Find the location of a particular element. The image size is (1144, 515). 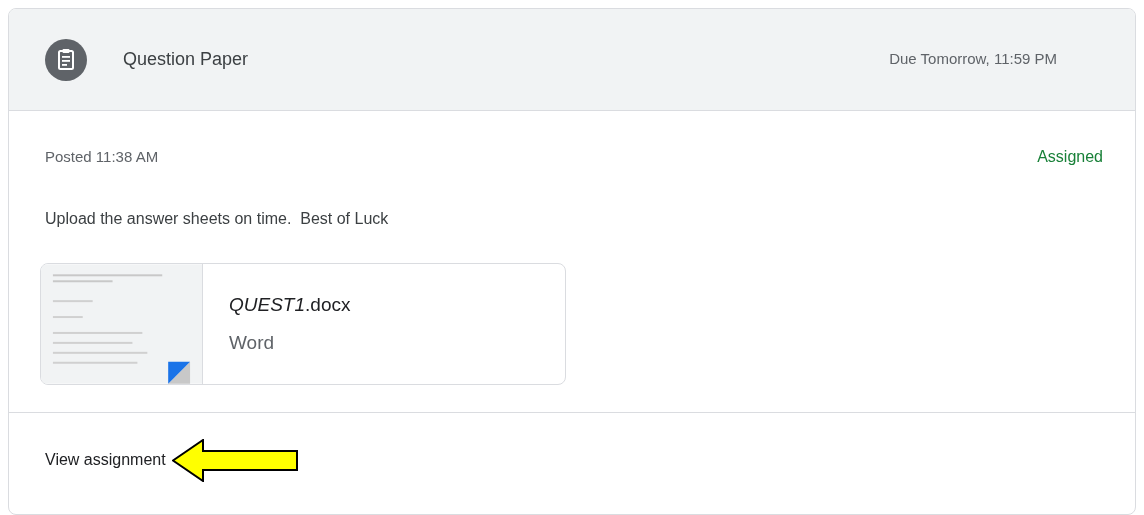

file-type: Word is located at coordinates (252, 343).